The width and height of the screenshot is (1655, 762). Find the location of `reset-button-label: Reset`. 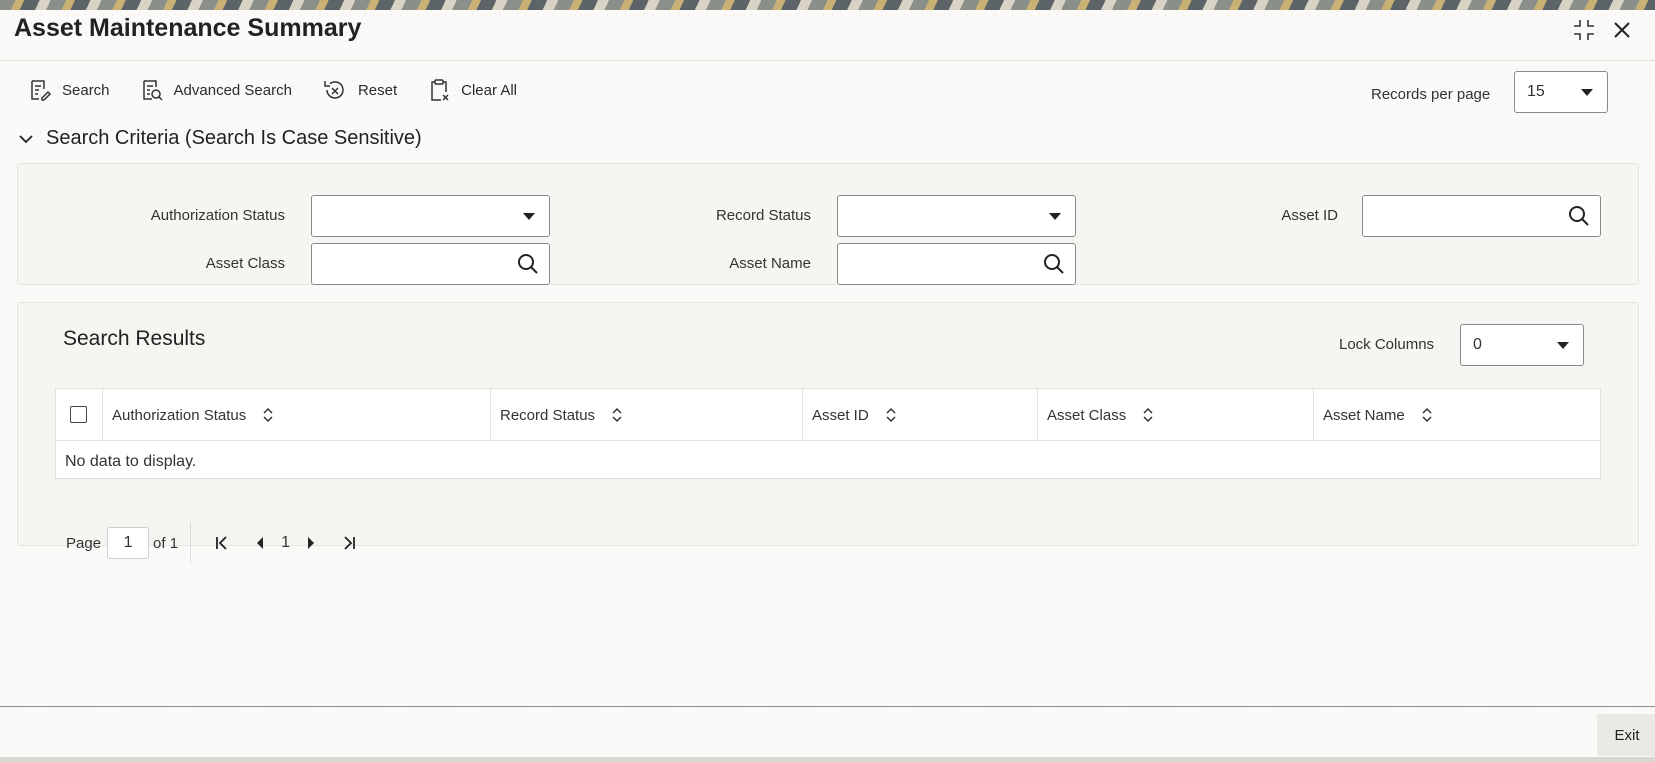

reset-button-label: Reset is located at coordinates (377, 90).